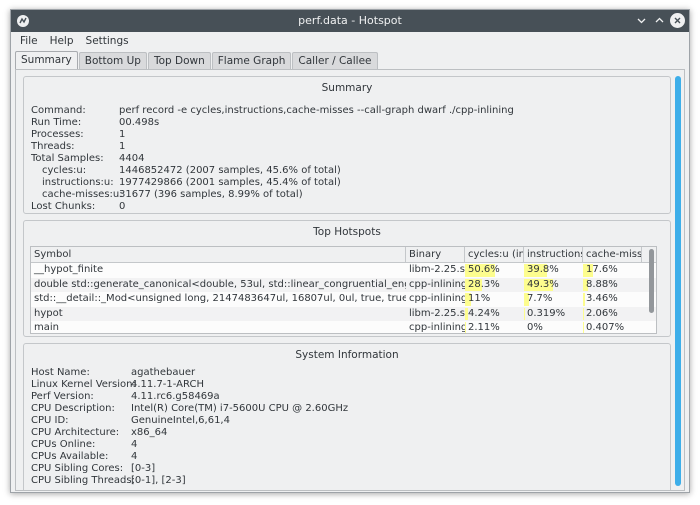 This screenshot has height=505, width=700. What do you see at coordinates (435, 254) in the screenshot?
I see `column-header-binary: Binary` at bounding box center [435, 254].